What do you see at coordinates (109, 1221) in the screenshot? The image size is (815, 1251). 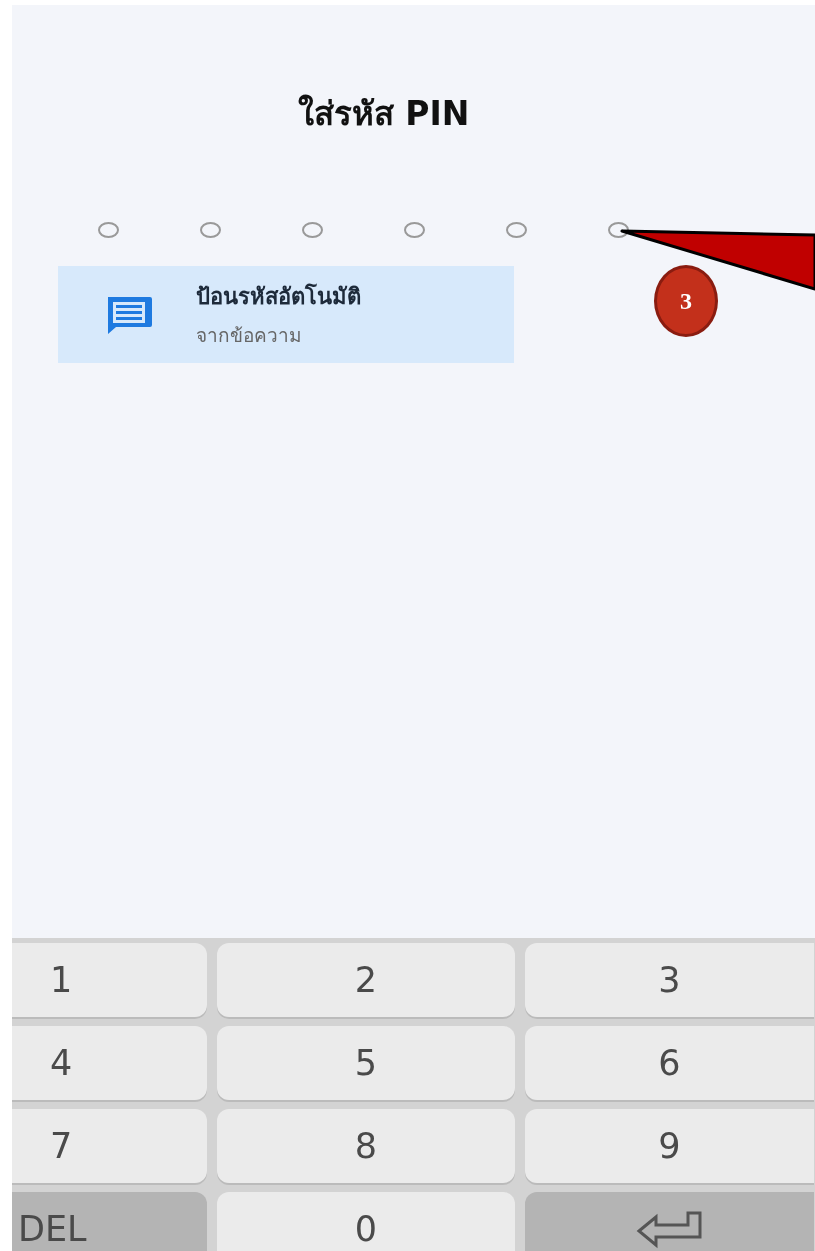 I see `delete-key: DEL` at bounding box center [109, 1221].